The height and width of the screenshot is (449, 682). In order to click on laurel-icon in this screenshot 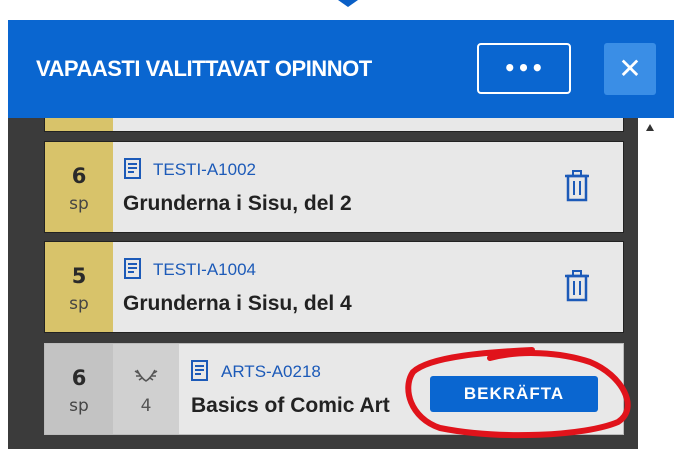, I will do `click(146, 375)`.